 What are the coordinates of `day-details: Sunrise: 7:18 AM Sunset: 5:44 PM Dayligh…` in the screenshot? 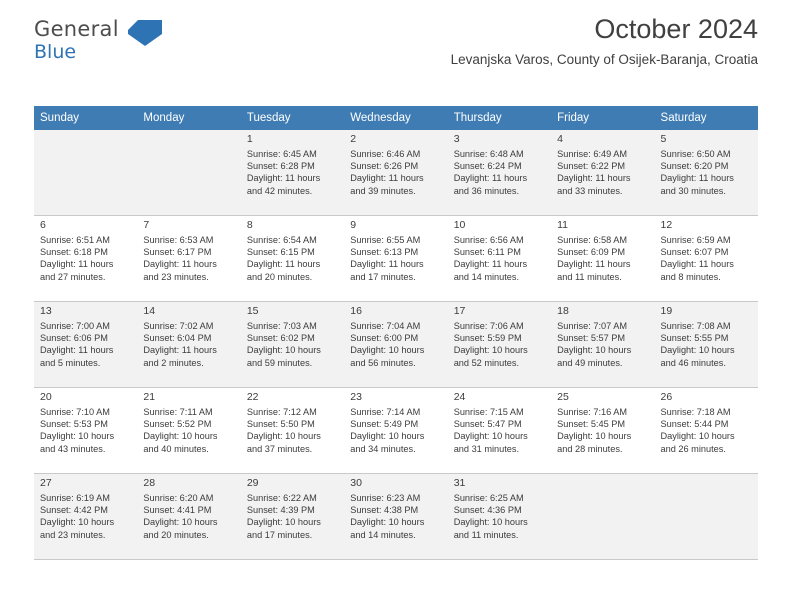 It's located at (697, 430).